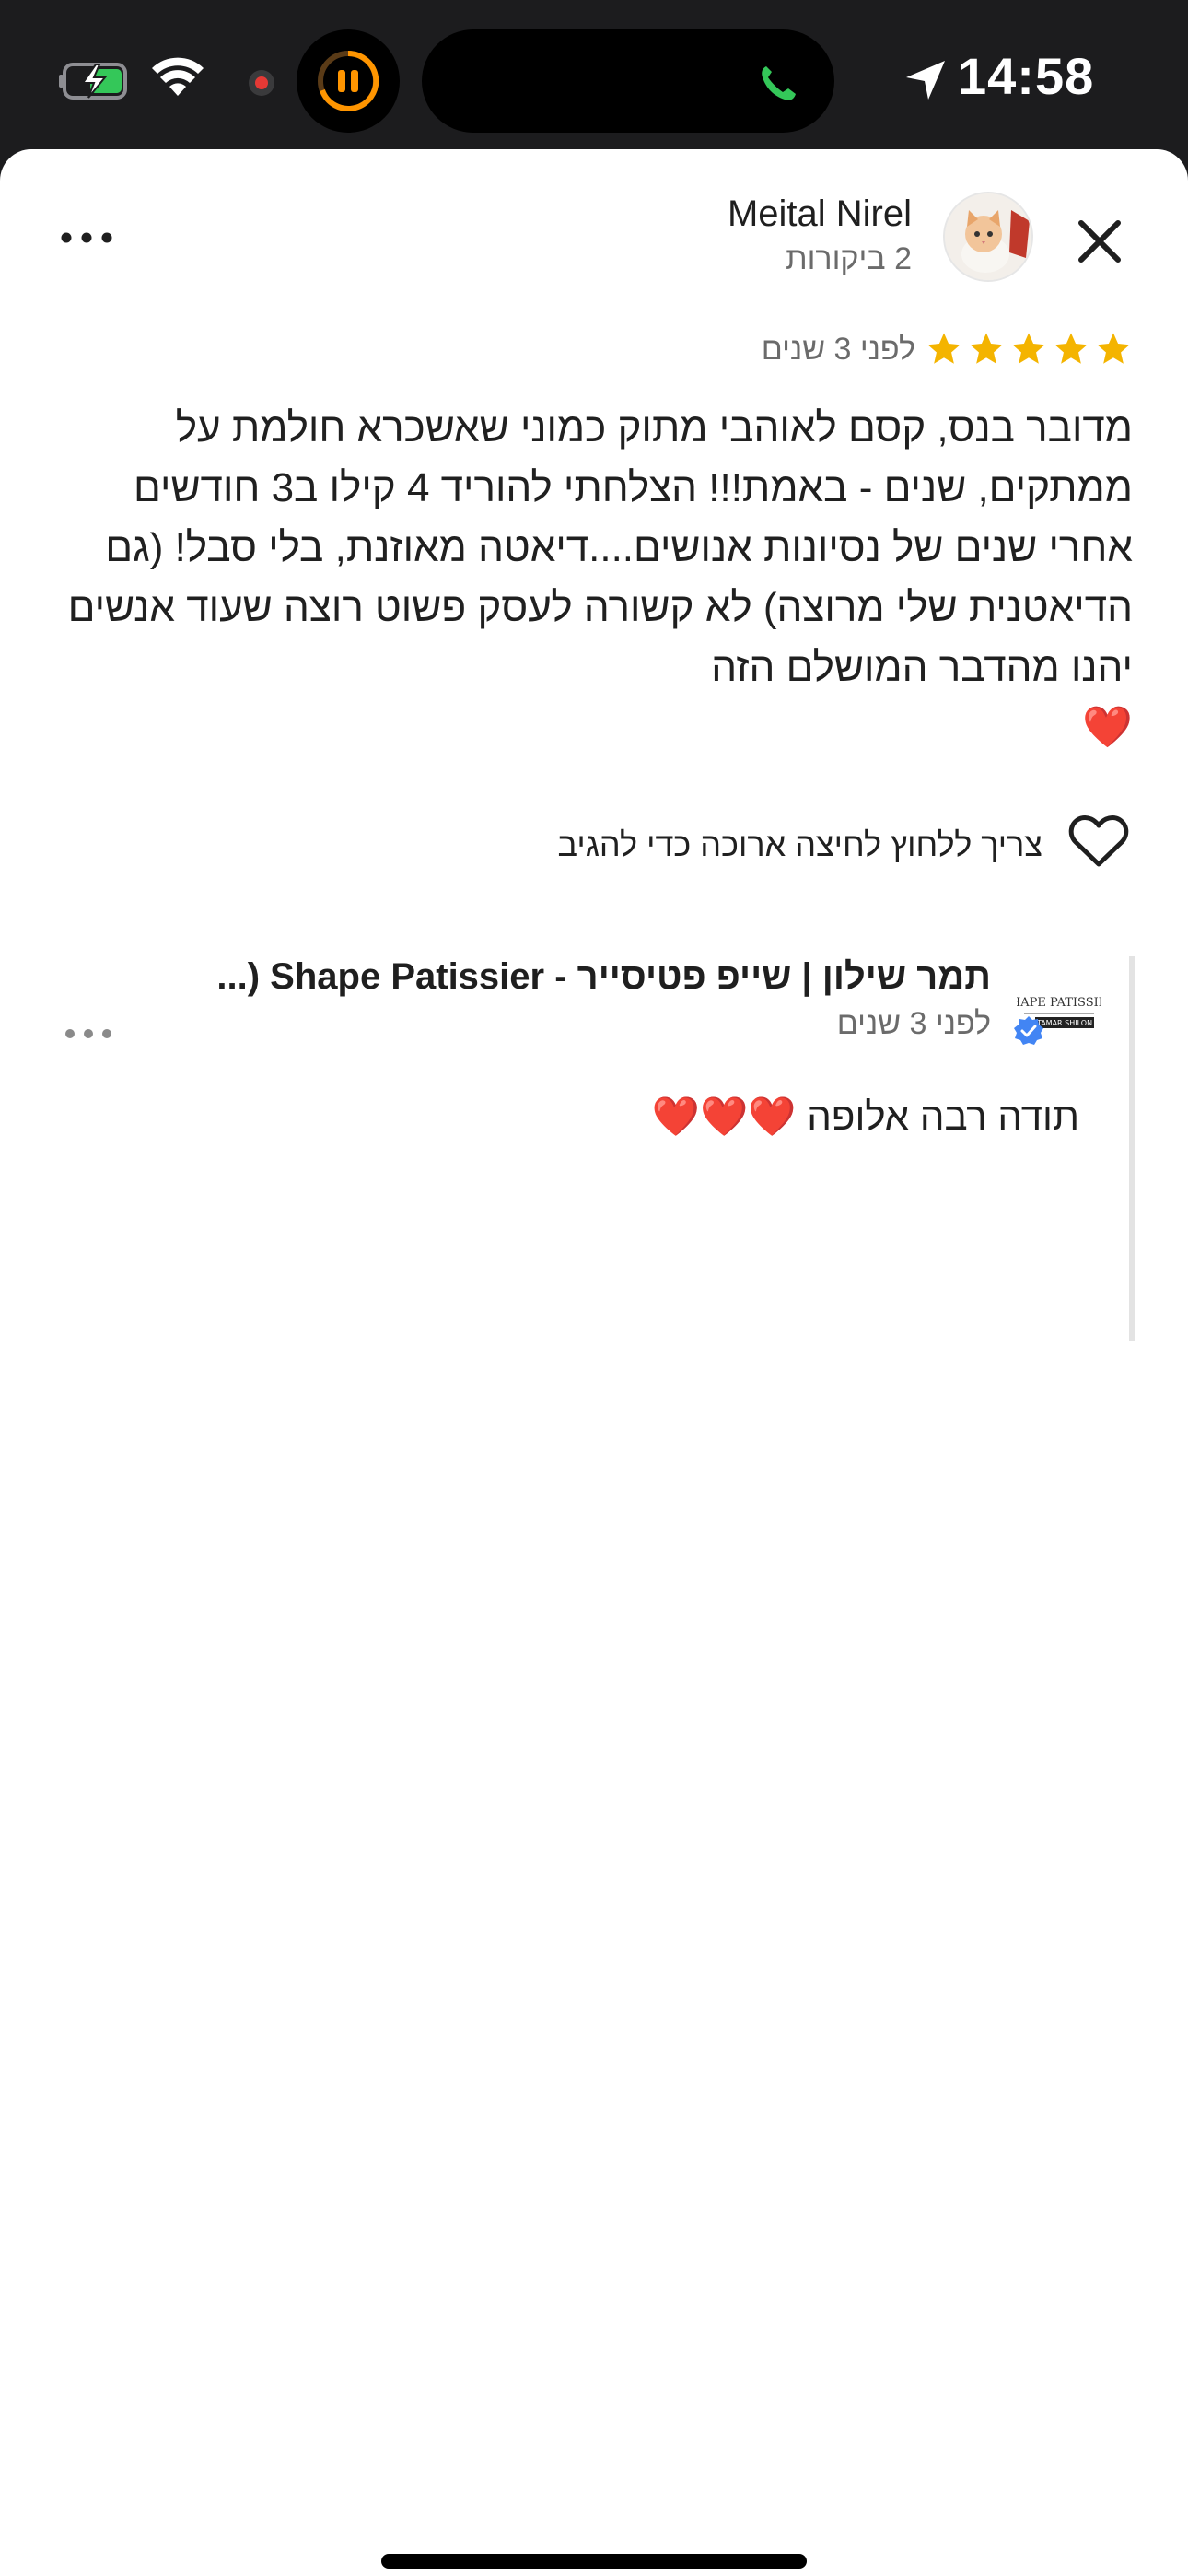 The width and height of the screenshot is (1188, 2576). I want to click on reply-body: תודה רבה אלופה ❤️❤️❤️, so click(865, 1116).